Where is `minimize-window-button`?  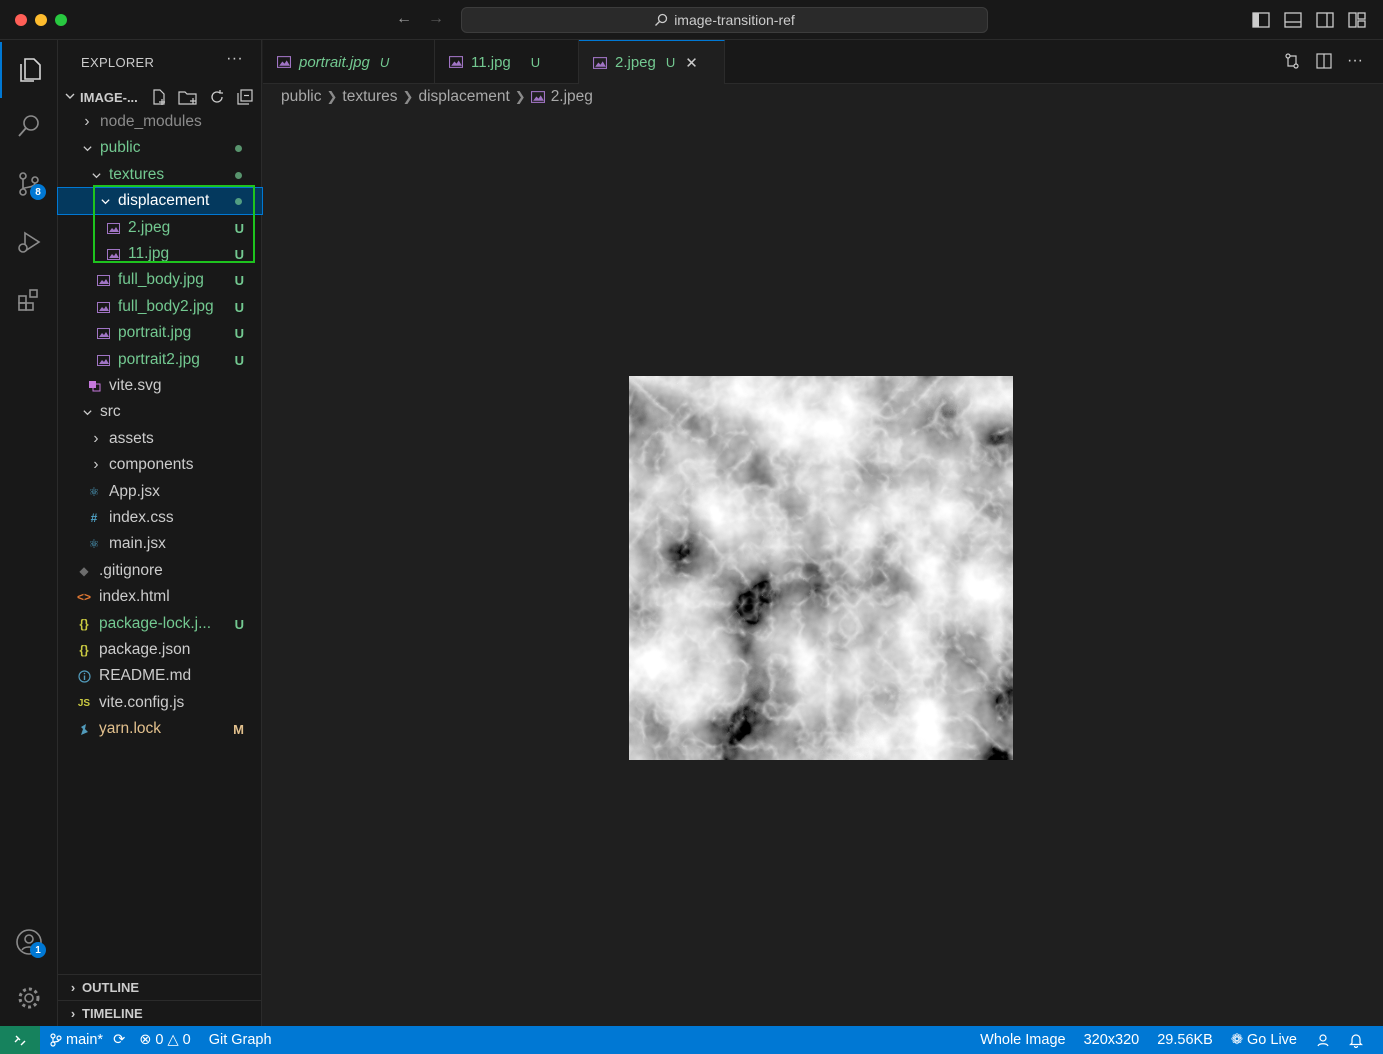 minimize-window-button is located at coordinates (41, 20).